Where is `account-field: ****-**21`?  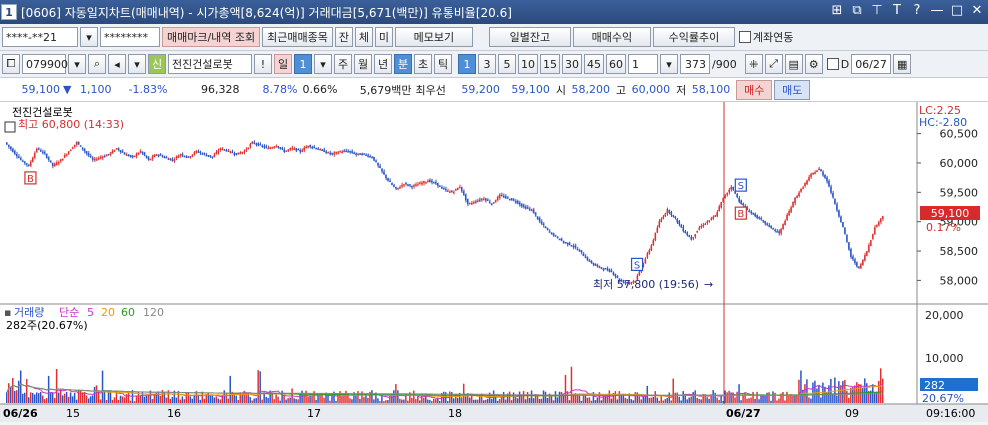 account-field: ****-**21 is located at coordinates (40, 37).